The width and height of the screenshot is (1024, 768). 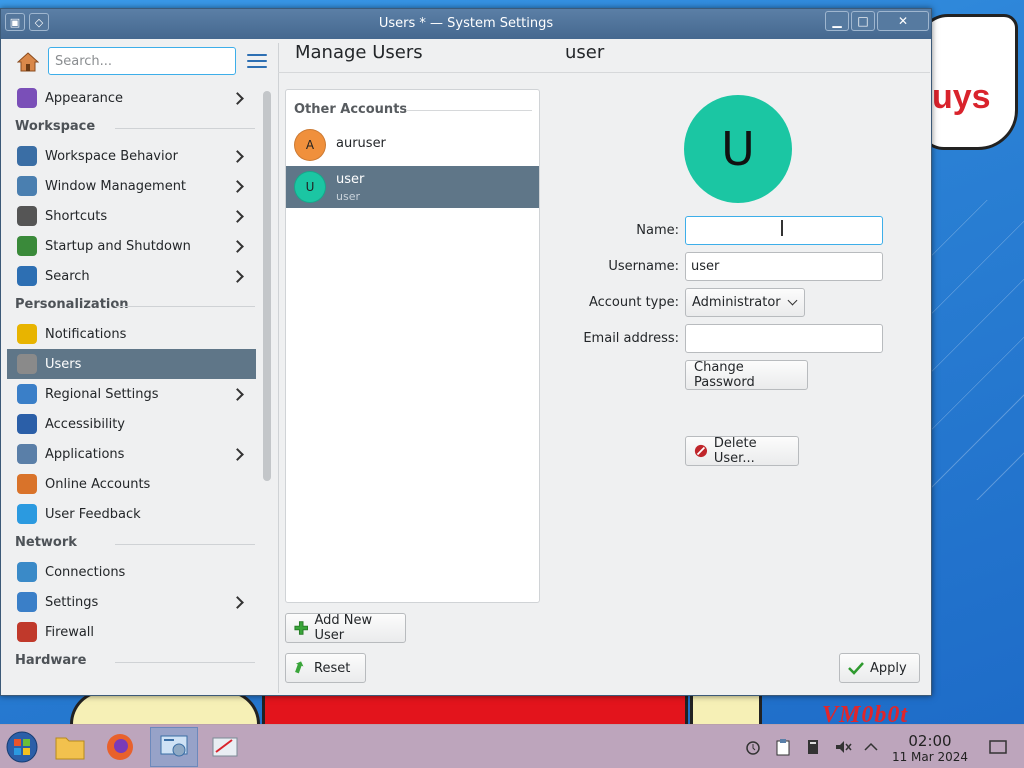 What do you see at coordinates (131, 216) in the screenshot?
I see `sidebar-item-shortcuts: Shortcuts` at bounding box center [131, 216].